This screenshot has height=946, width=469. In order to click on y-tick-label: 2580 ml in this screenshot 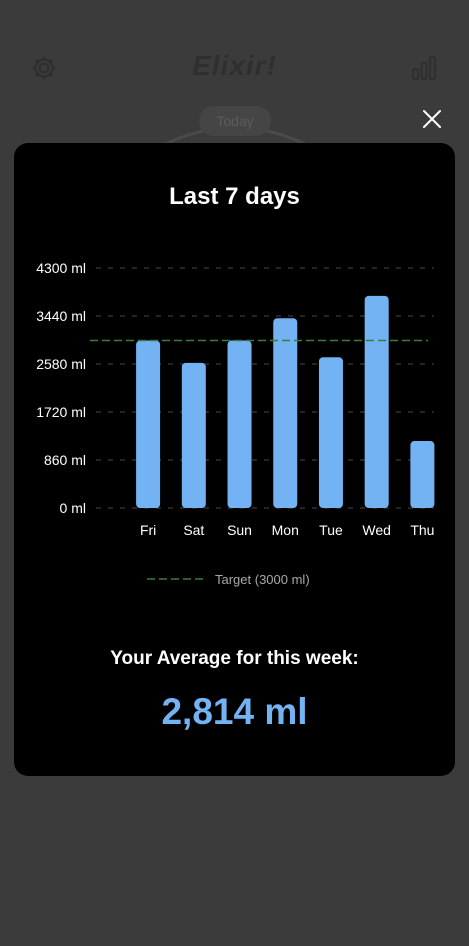, I will do `click(61, 364)`.